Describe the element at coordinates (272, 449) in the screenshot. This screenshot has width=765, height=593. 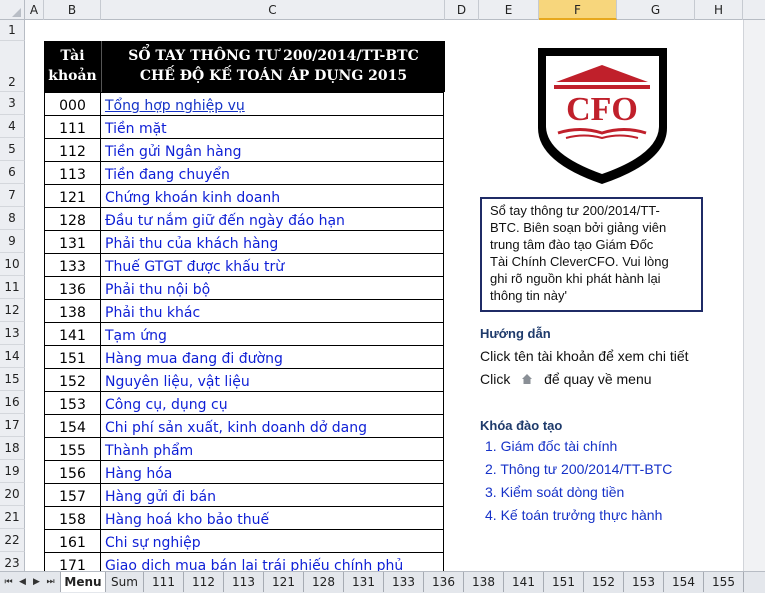
I see `account-name-link: Thành phẩm` at that location.